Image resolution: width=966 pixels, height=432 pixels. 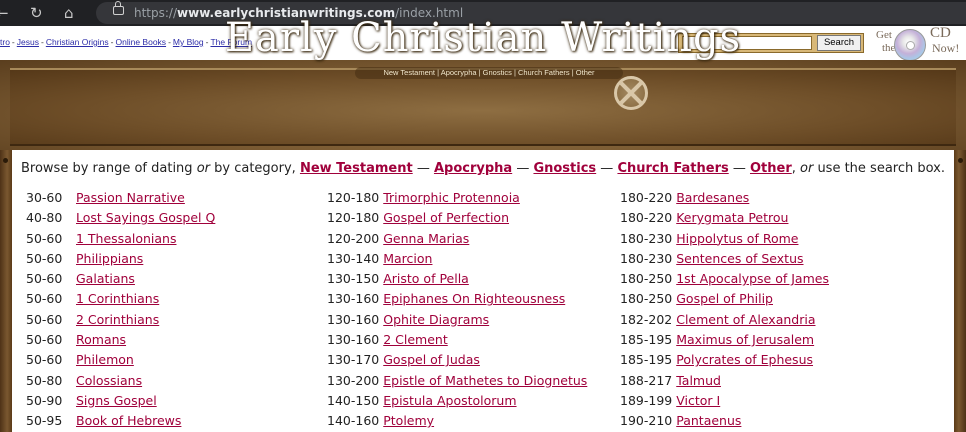 I want to click on writing-date-range: 50-90, so click(x=44, y=400).